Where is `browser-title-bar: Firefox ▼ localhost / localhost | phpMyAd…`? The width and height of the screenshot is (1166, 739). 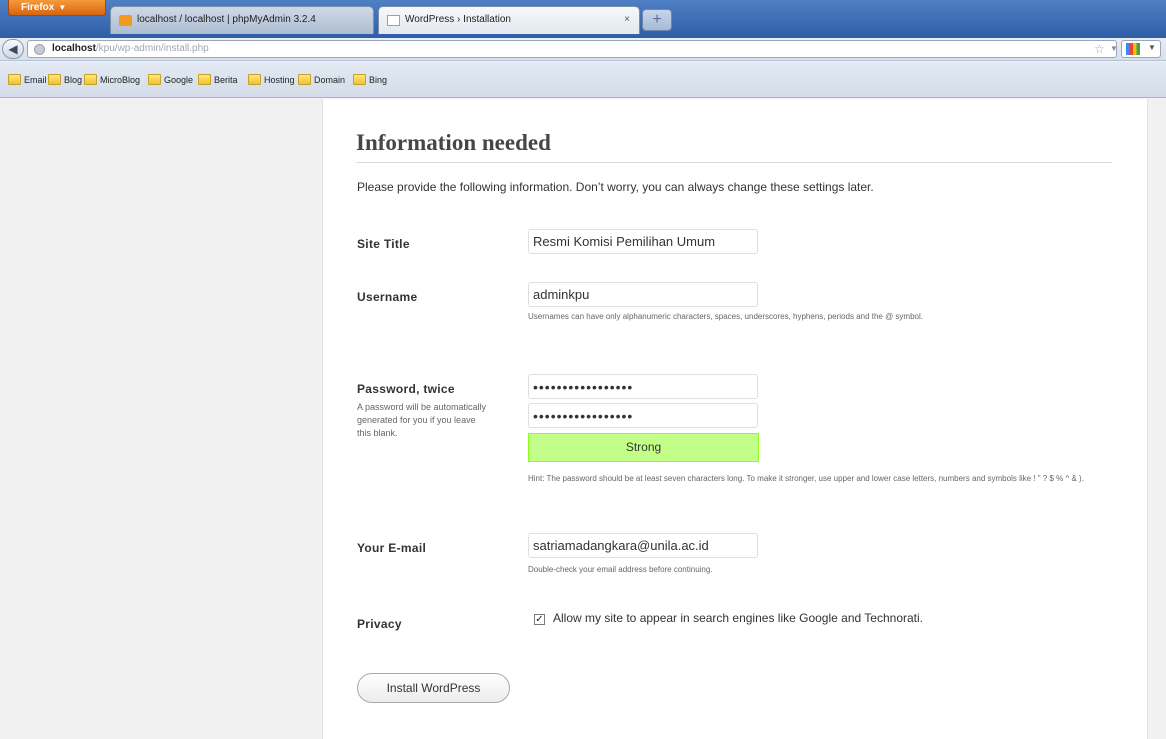 browser-title-bar: Firefox ▼ localhost / localhost | phpMyAd… is located at coordinates (583, 19).